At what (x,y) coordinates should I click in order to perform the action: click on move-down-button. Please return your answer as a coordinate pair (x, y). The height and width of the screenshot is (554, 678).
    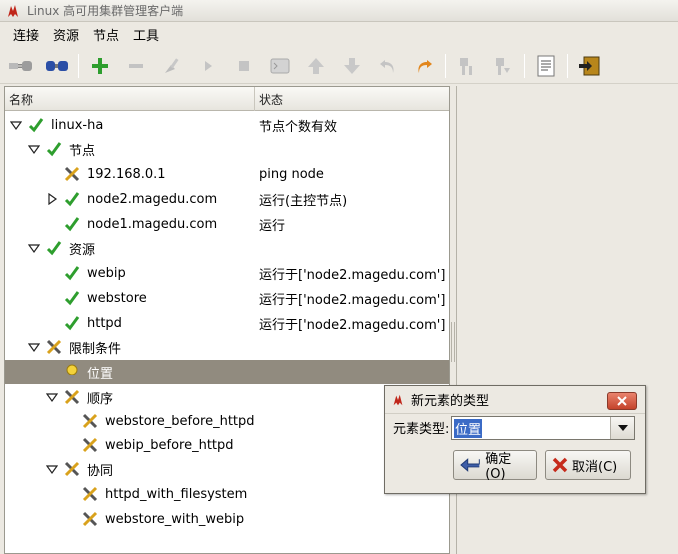
    Looking at the image, I should click on (352, 66).